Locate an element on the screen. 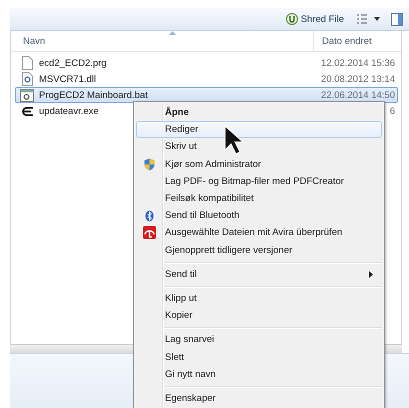 The image size is (409, 408). file-name: MSVCR71.dll is located at coordinates (67, 79).